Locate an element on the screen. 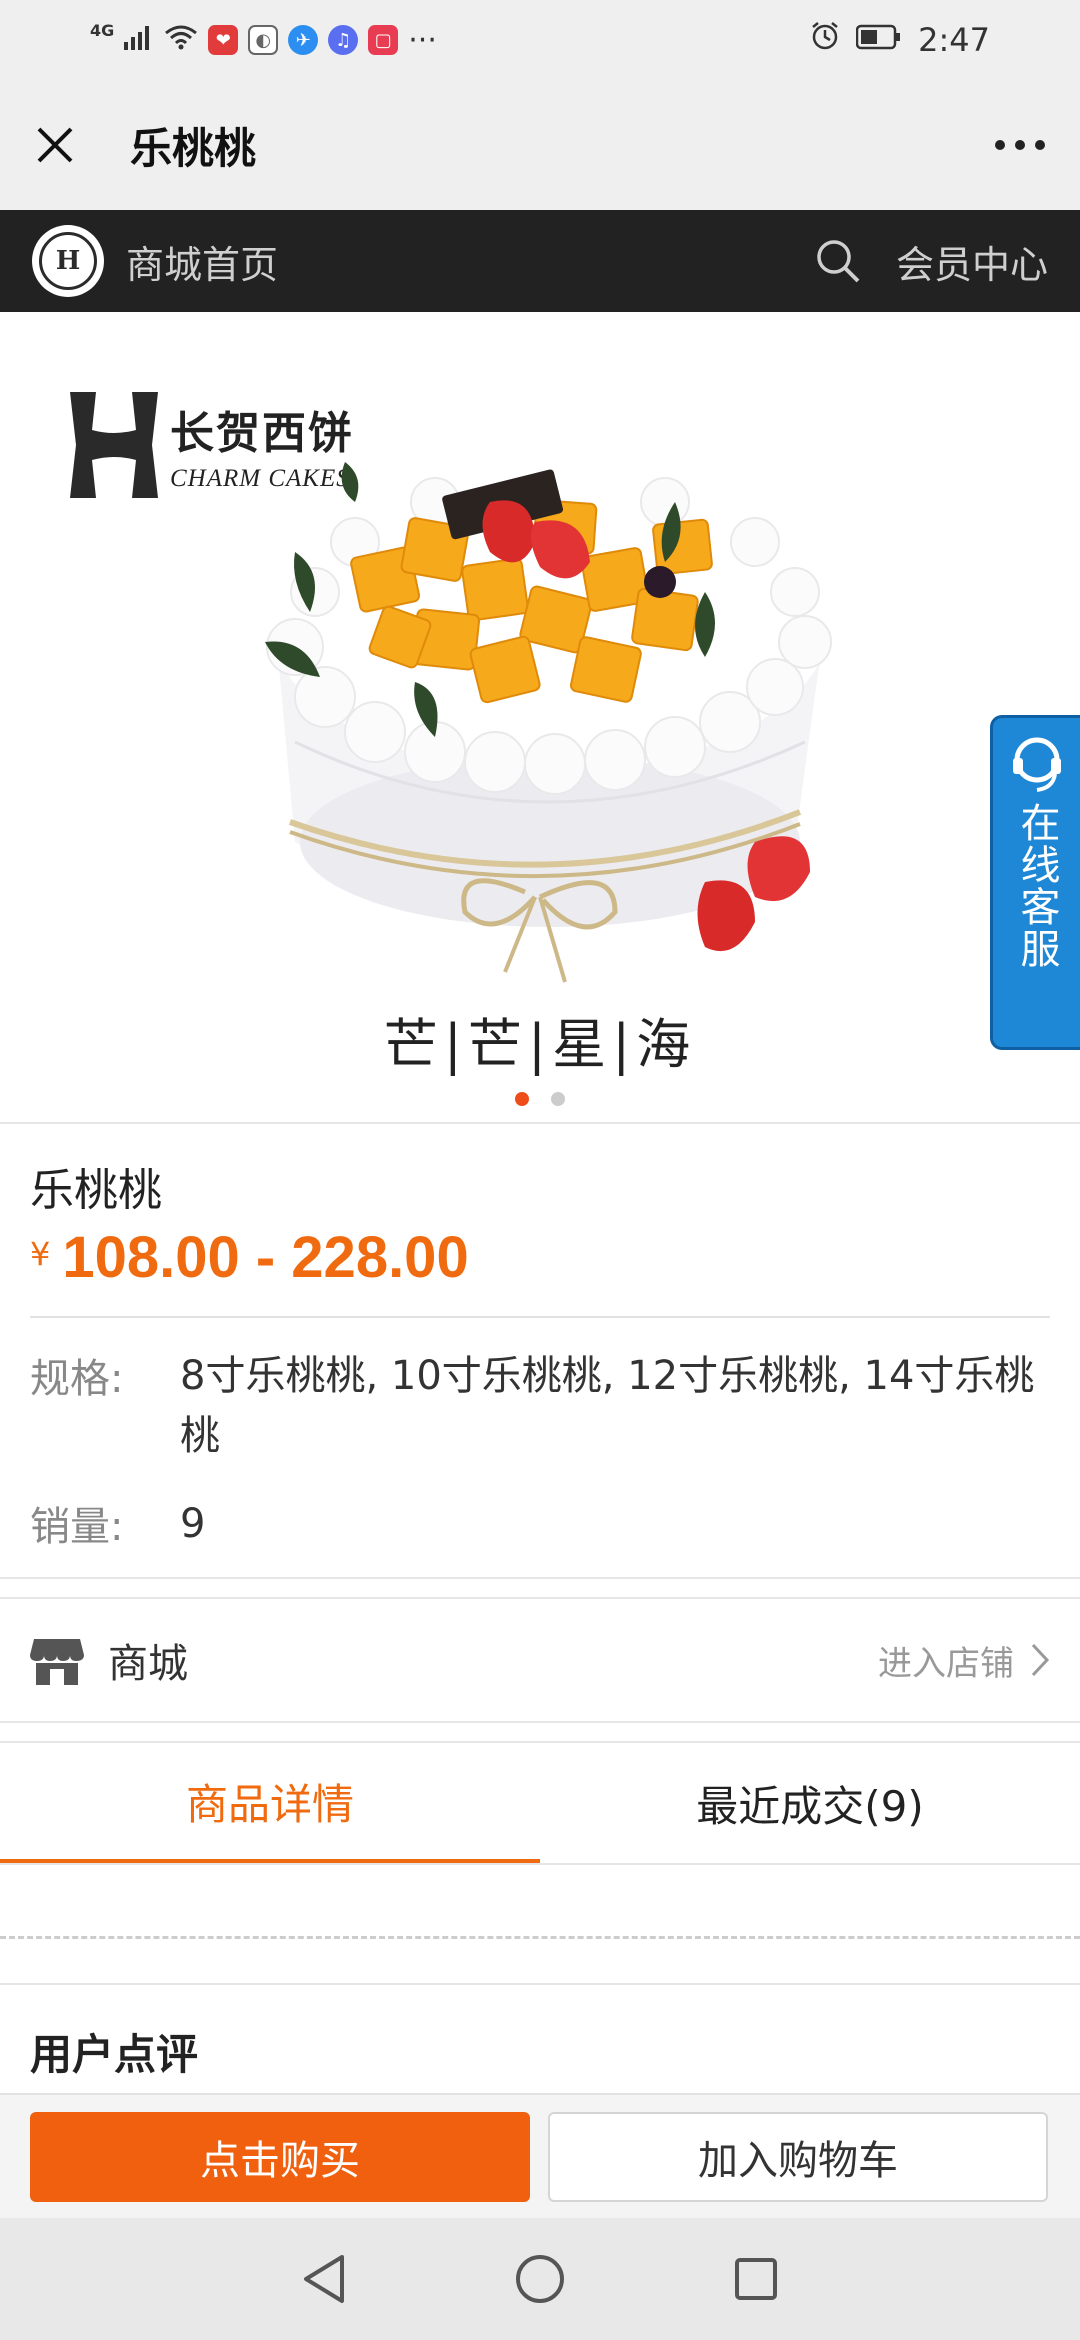  home-circle-icon is located at coordinates (540, 2279).